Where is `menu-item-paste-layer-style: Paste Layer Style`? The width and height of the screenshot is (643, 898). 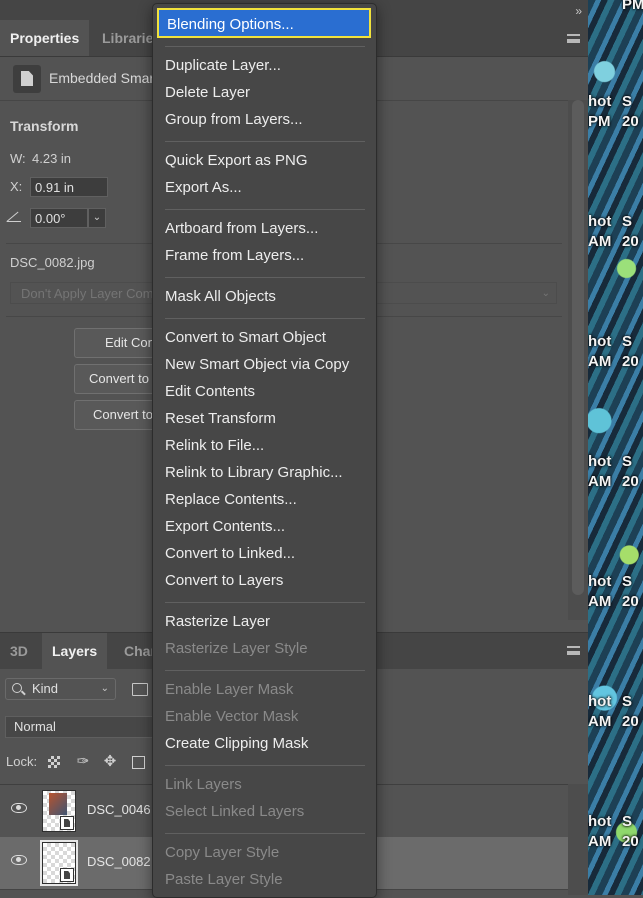 menu-item-paste-layer-style: Paste Layer Style is located at coordinates (224, 879).